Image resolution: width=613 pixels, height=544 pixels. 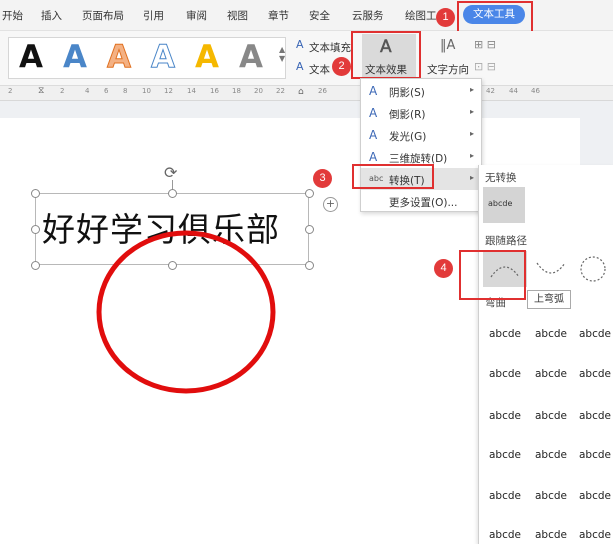 What do you see at coordinates (191, 91) in the screenshot?
I see `ruler-tick: 14` at bounding box center [191, 91].